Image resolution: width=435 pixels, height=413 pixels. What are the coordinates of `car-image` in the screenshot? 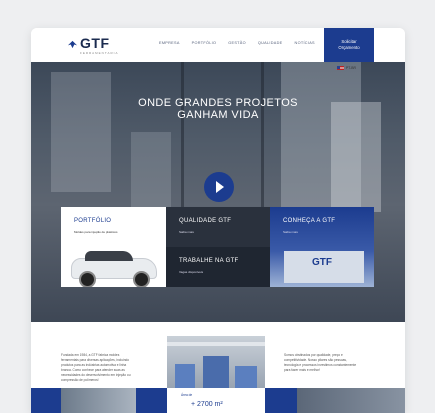 It's located at (113, 268).